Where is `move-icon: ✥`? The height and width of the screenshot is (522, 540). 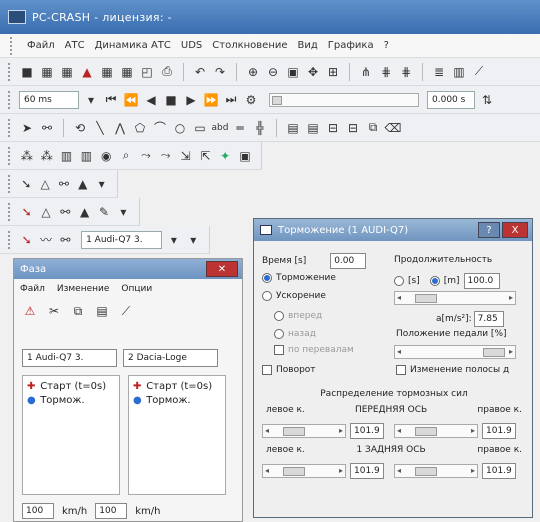
move-icon: ✥ is located at coordinates (313, 72).